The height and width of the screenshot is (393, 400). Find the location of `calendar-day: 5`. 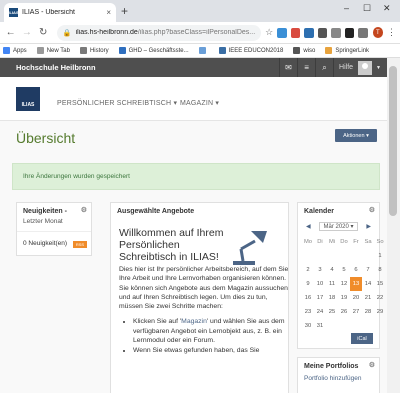

calendar-day: 5 is located at coordinates (344, 270).